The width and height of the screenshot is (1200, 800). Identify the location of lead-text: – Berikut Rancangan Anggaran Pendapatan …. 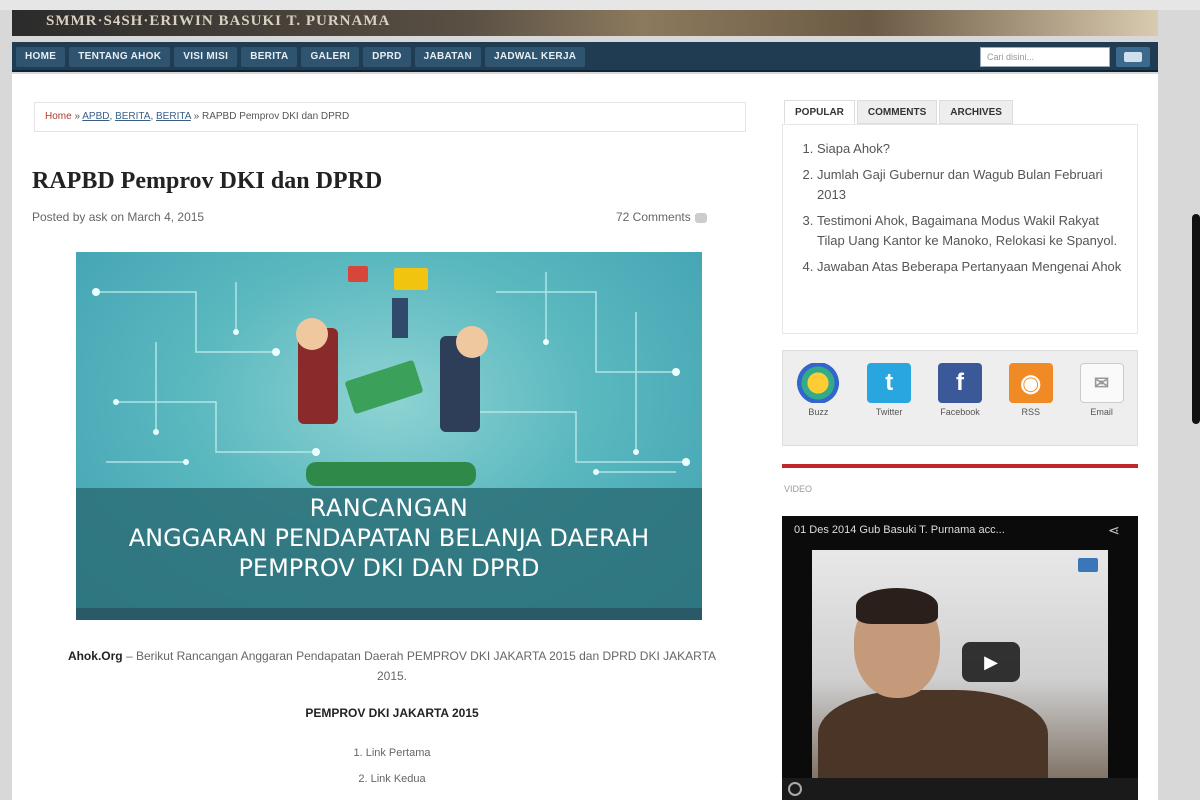
(419, 666).